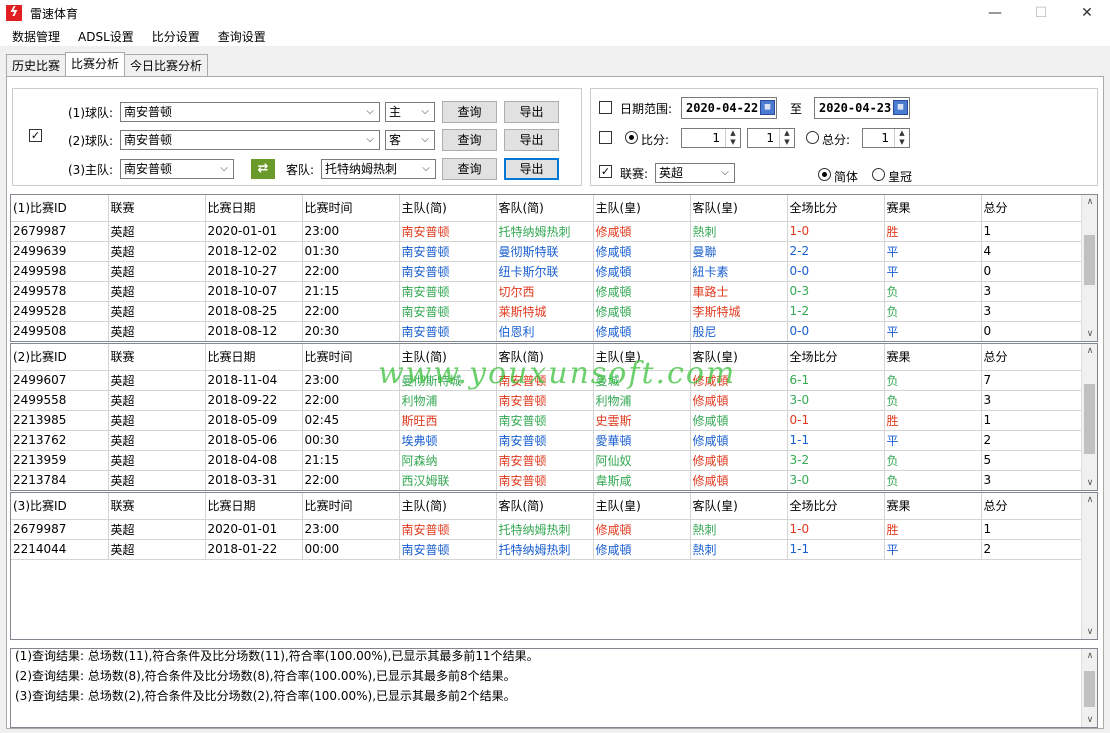 This screenshot has height=733, width=1110. I want to click on league-checkbox: ✓, so click(605, 171).